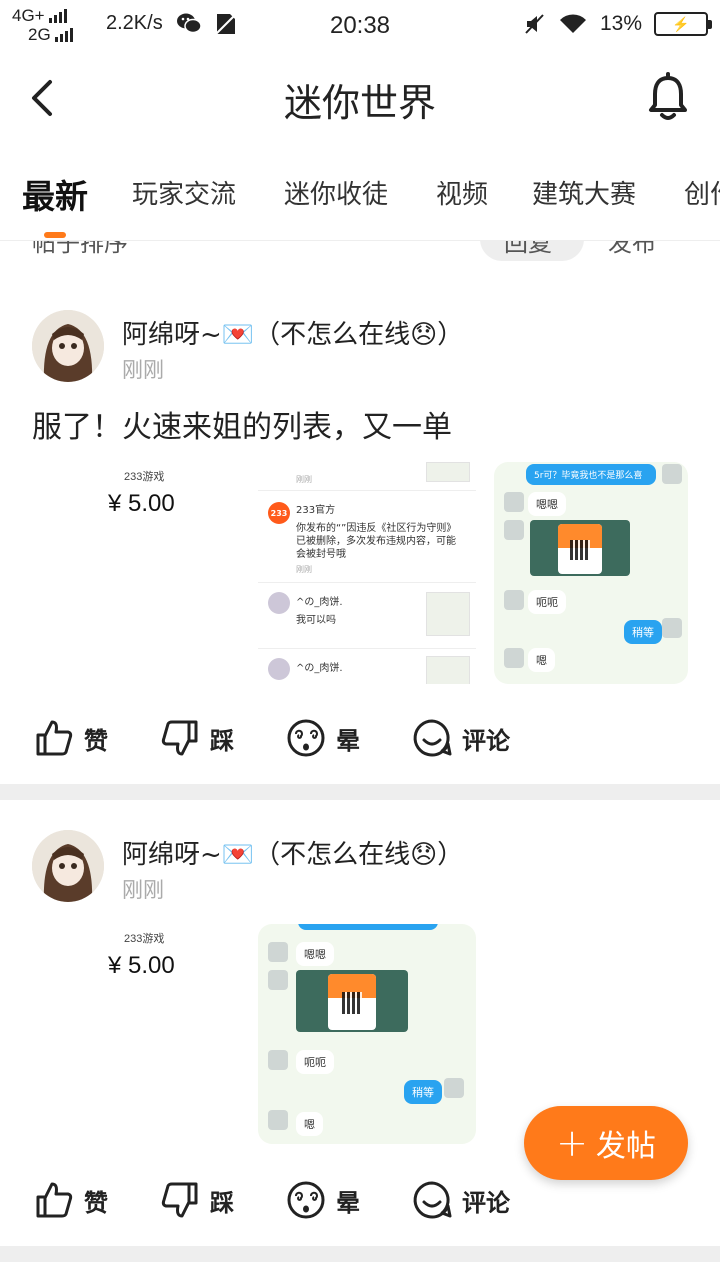 The height and width of the screenshot is (1280, 720). What do you see at coordinates (316, 620) in the screenshot?
I see `list-message: 我可以吗` at bounding box center [316, 620].